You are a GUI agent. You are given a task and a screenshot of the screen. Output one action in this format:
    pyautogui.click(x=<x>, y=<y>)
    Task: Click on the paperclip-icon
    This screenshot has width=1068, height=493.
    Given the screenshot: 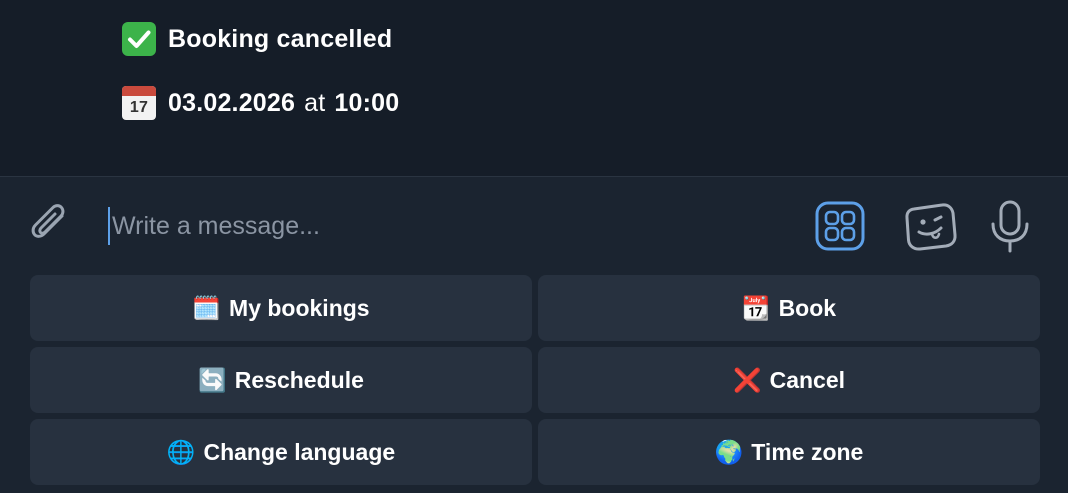 What is the action you would take?
    pyautogui.click(x=50, y=225)
    